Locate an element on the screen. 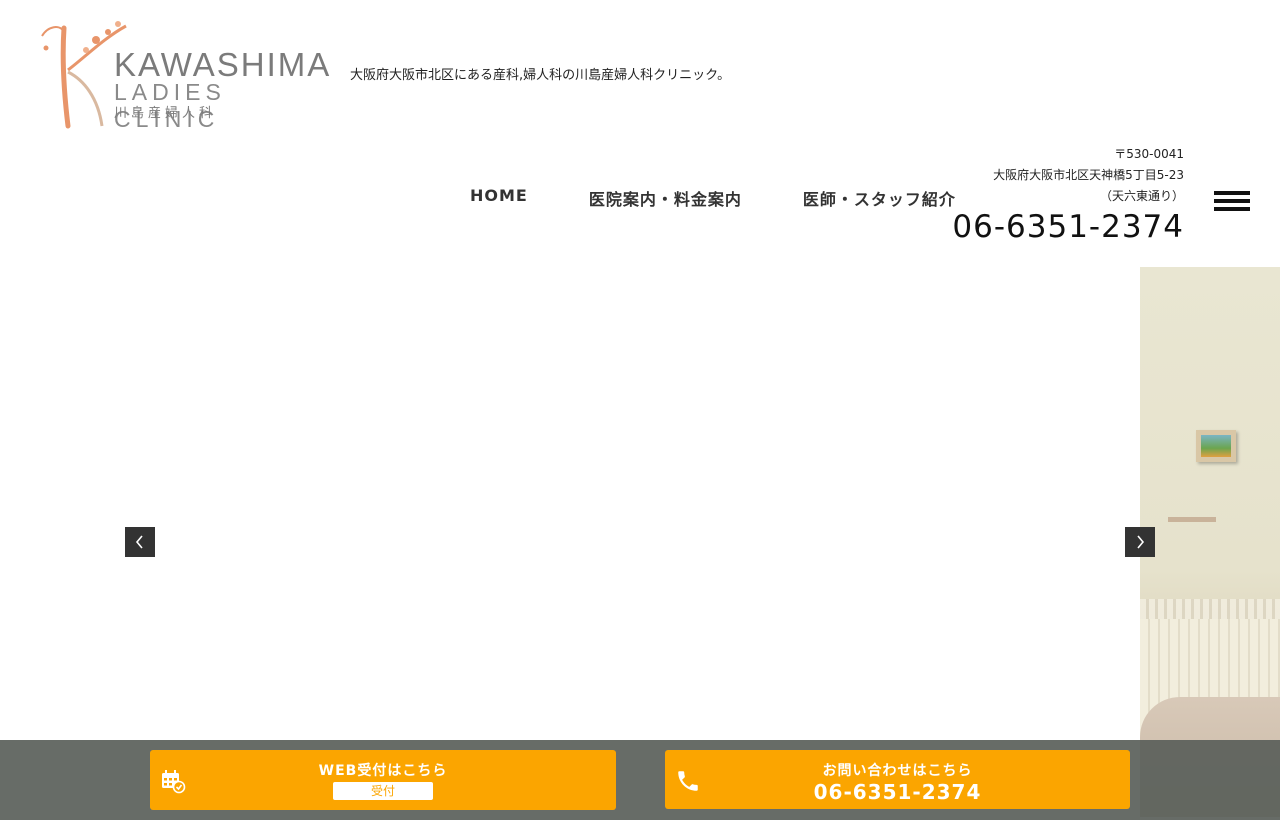  bottom-cta-bar: WEB受付はこちら 受付 お問い合わせはこちら 06-6351-2374 is located at coordinates (640, 780).